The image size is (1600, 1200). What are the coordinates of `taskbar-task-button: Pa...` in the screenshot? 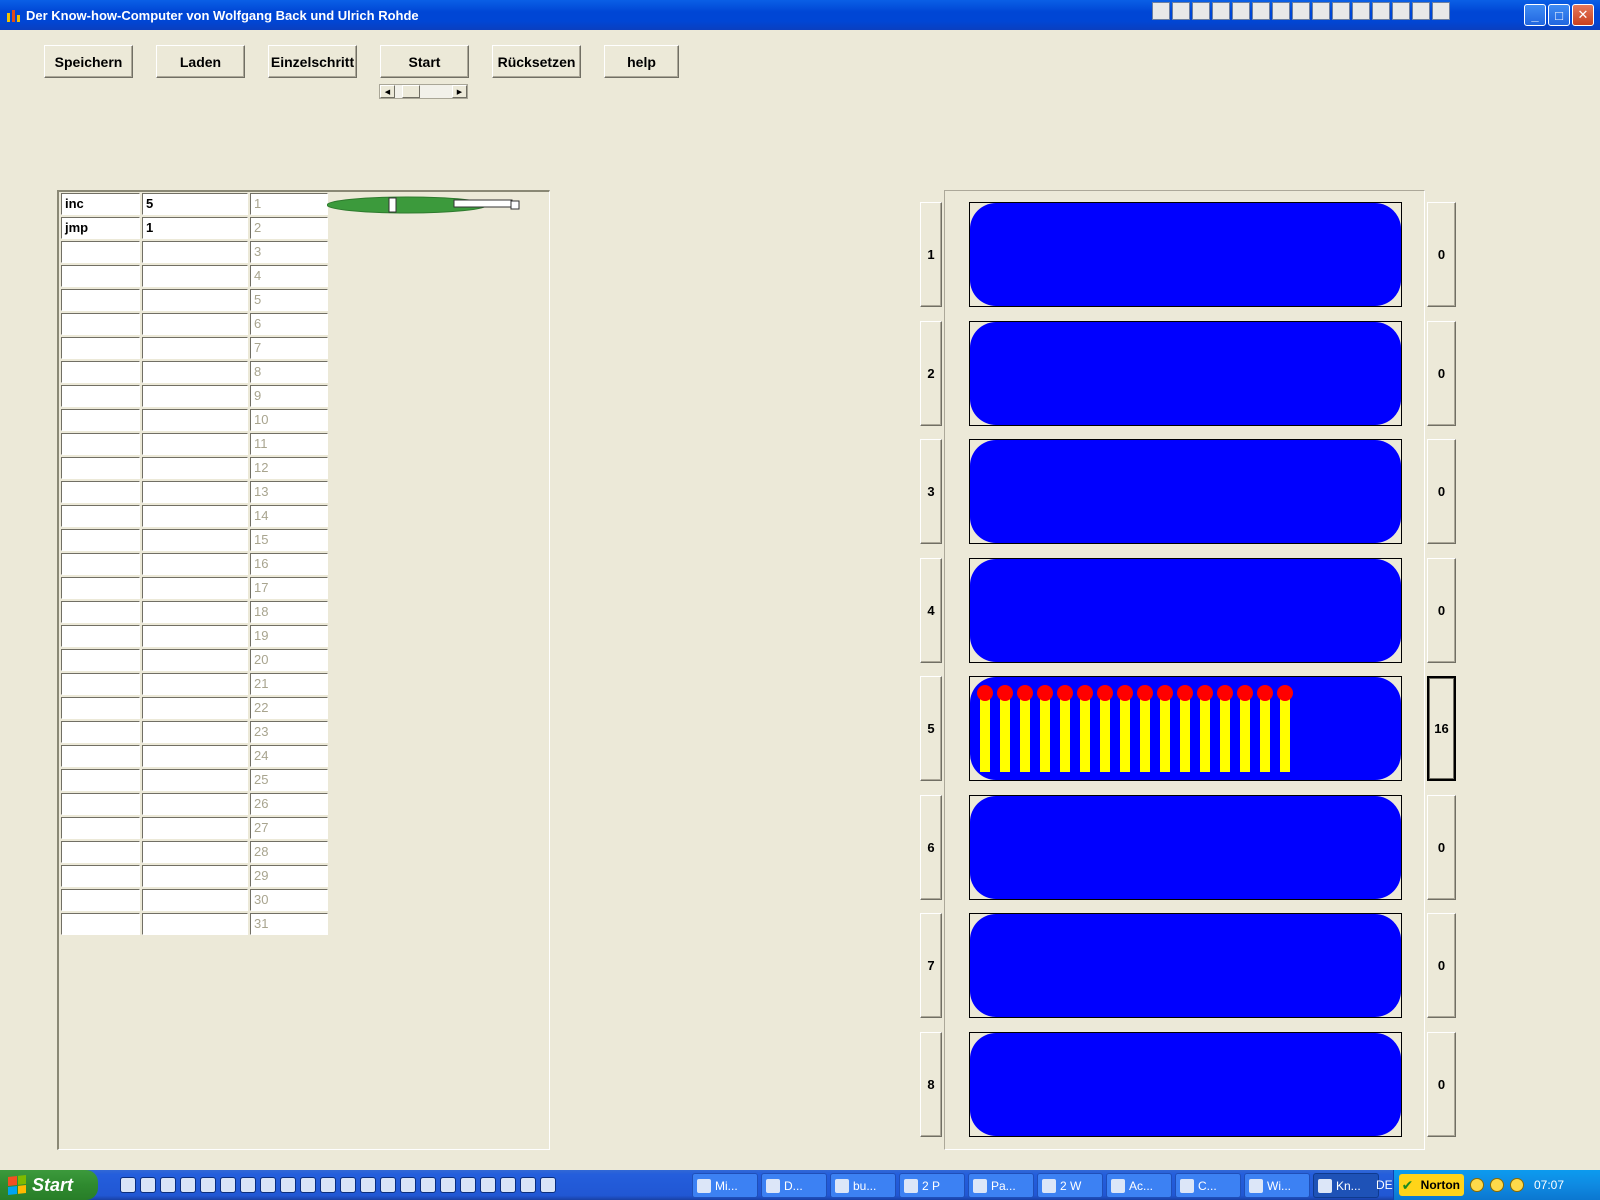 It's located at (1001, 1185).